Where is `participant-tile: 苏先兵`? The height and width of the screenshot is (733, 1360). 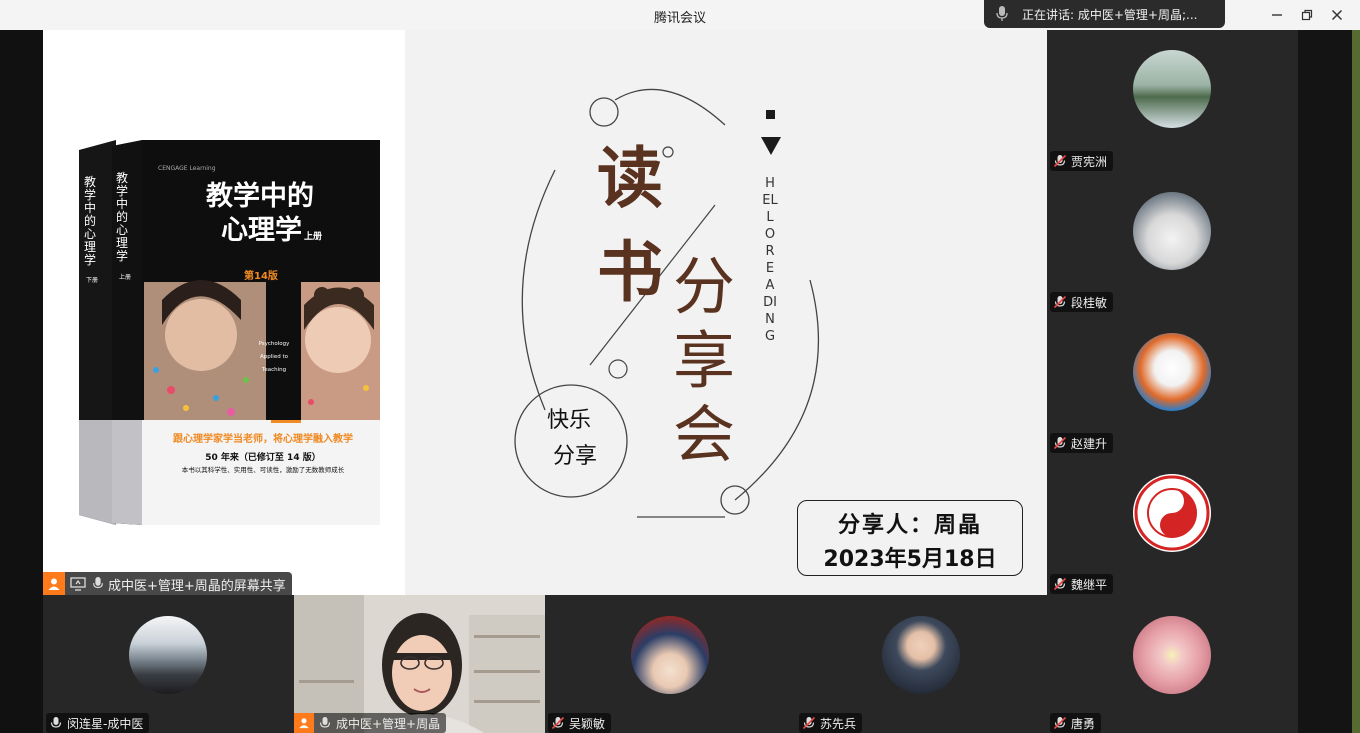 participant-tile: 苏先兵 is located at coordinates (921, 664).